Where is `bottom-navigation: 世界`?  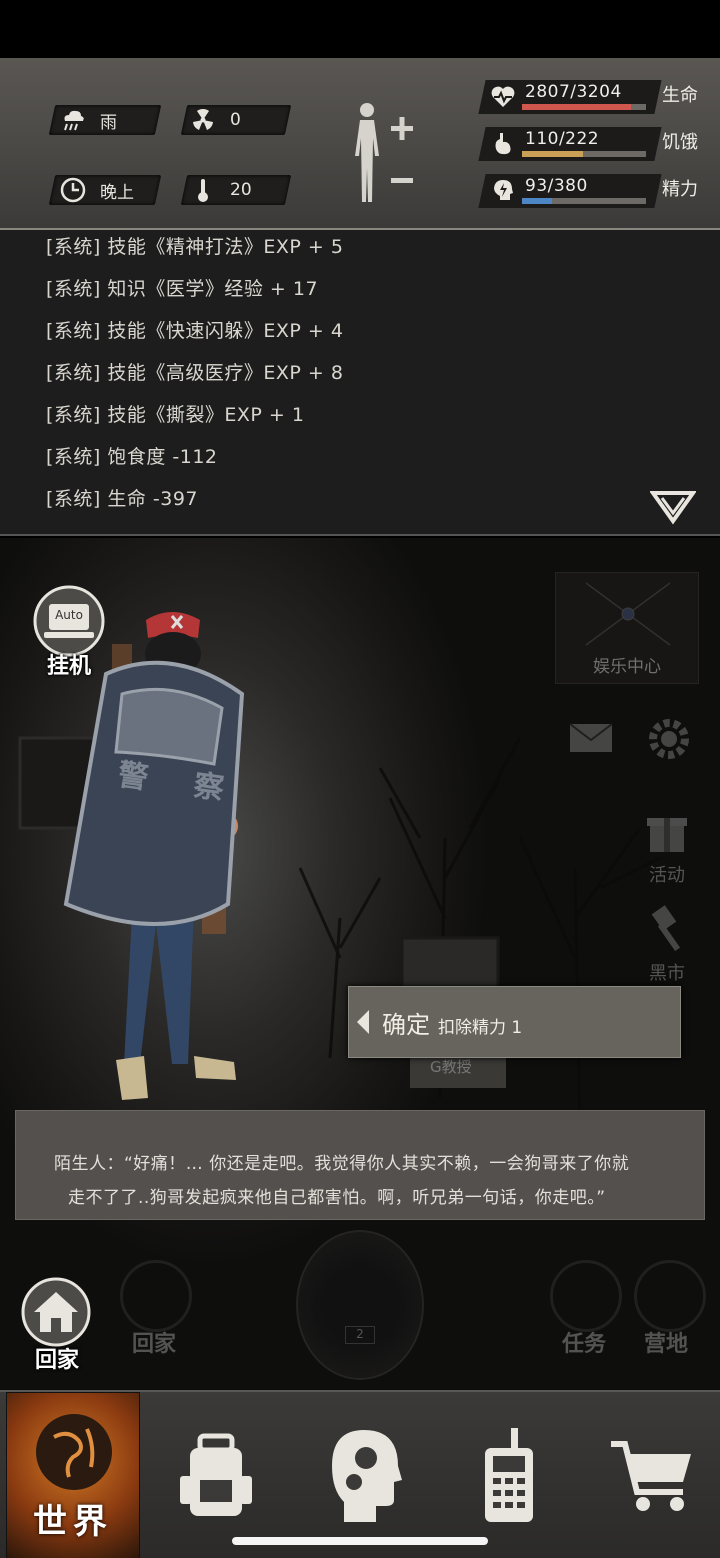
bottom-navigation: 世界 is located at coordinates (360, 1474).